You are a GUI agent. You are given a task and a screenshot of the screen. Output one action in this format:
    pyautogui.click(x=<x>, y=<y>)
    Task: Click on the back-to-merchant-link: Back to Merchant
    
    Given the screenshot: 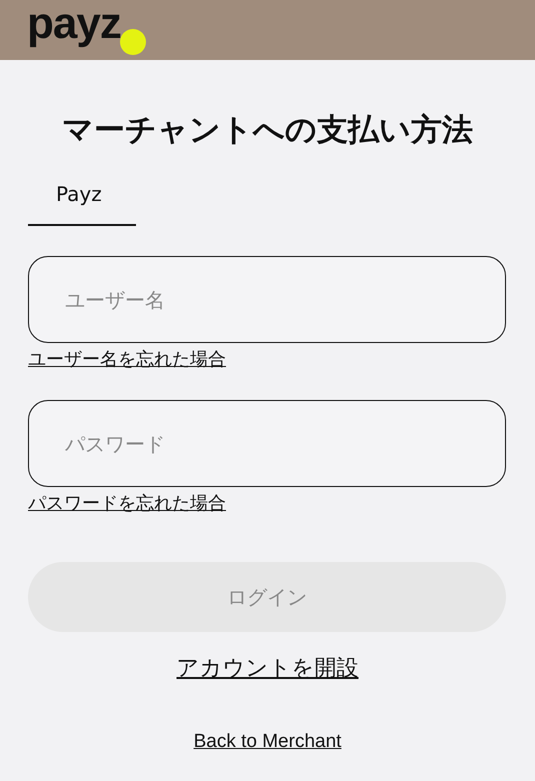 What is the action you would take?
    pyautogui.click(x=268, y=742)
    